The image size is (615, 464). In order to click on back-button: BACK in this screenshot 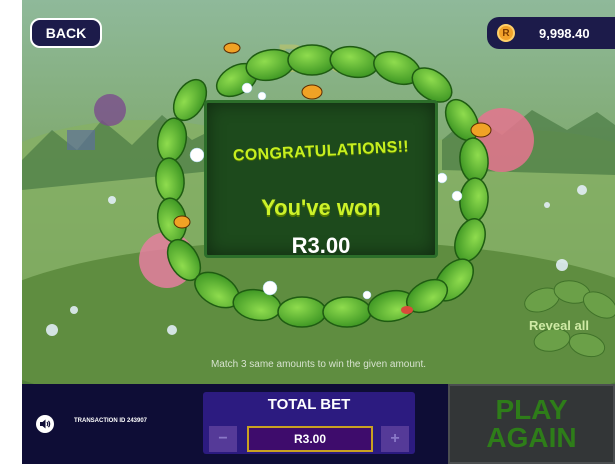, I will do `click(66, 33)`.